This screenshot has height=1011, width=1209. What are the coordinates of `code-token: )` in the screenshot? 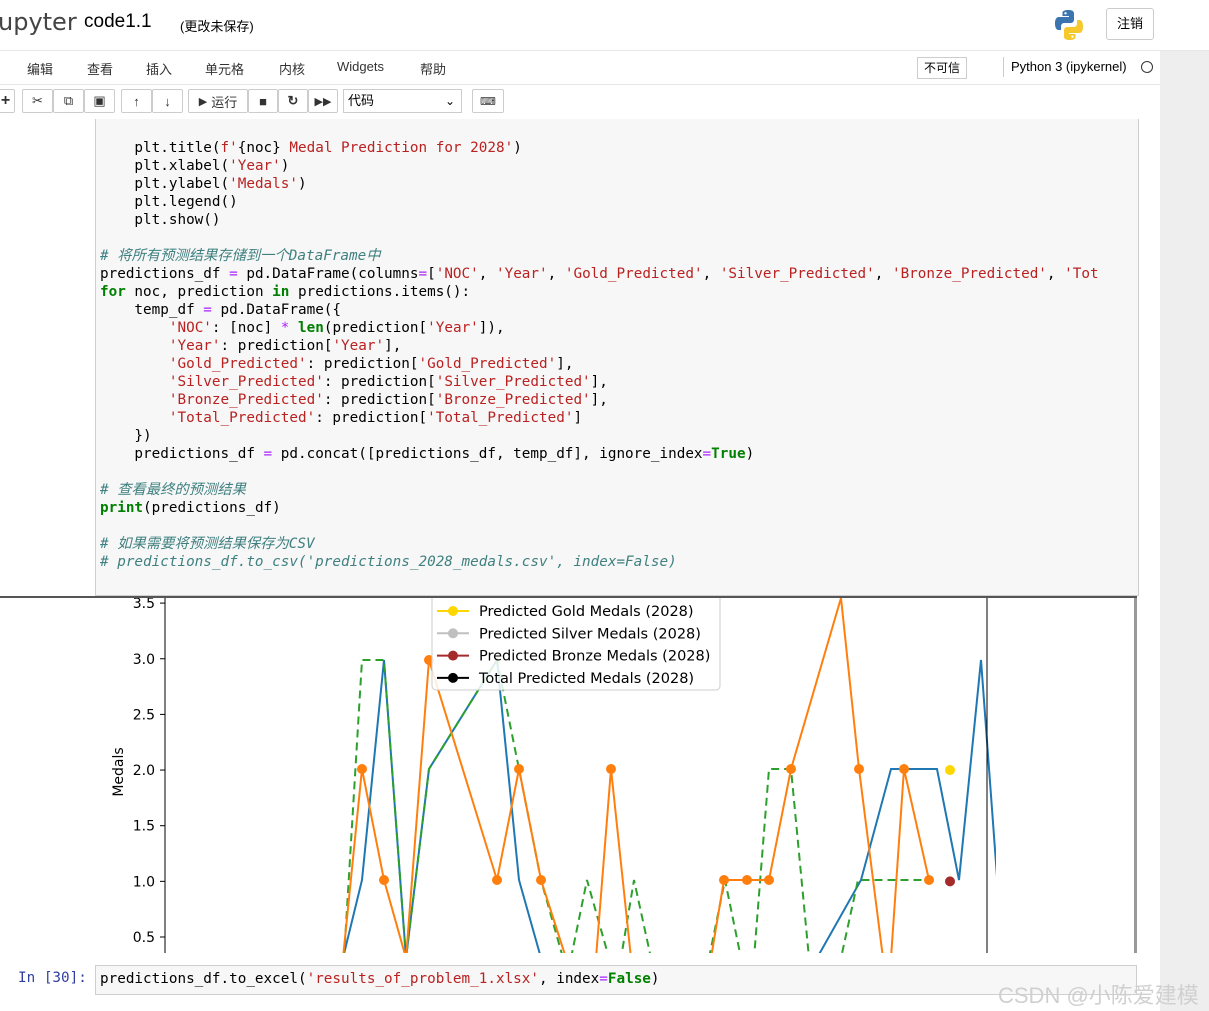 It's located at (285, 166).